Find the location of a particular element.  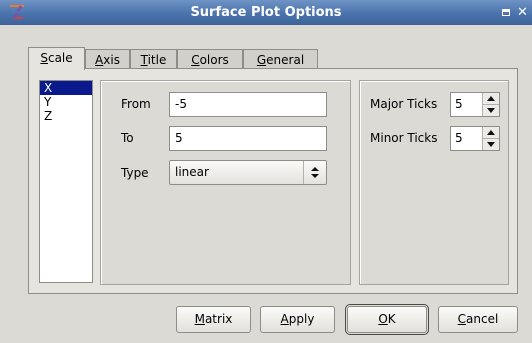

tab-colors: Colors is located at coordinates (210, 59).